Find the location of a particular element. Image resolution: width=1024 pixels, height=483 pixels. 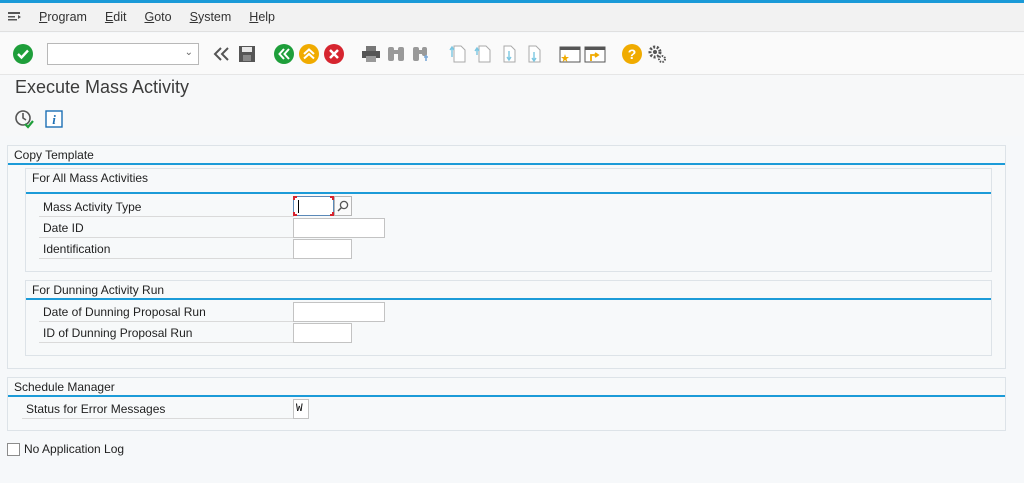

standard-toolbar: ⌄ ? is located at coordinates (512, 54).